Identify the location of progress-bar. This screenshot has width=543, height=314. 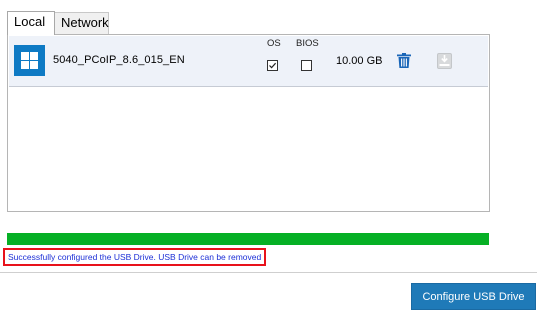
(248, 239).